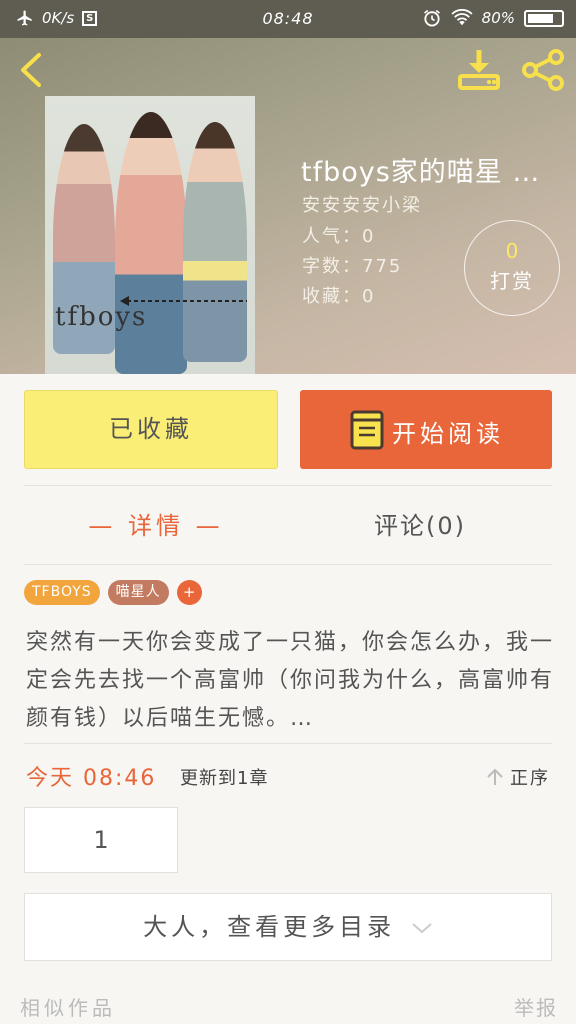 Image resolution: width=576 pixels, height=1024 pixels. What do you see at coordinates (431, 18) in the screenshot?
I see `alarm-icon` at bounding box center [431, 18].